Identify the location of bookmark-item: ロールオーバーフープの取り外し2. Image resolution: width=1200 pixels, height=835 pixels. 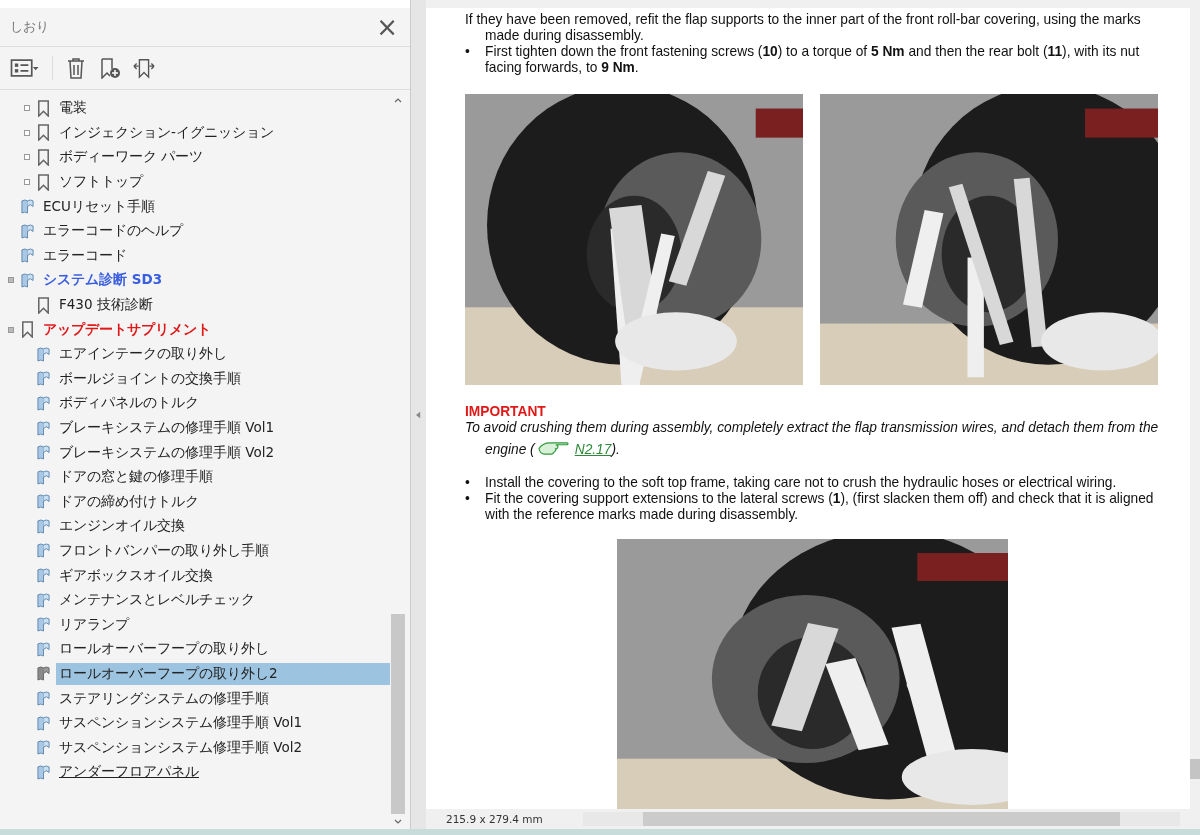
(223, 673).